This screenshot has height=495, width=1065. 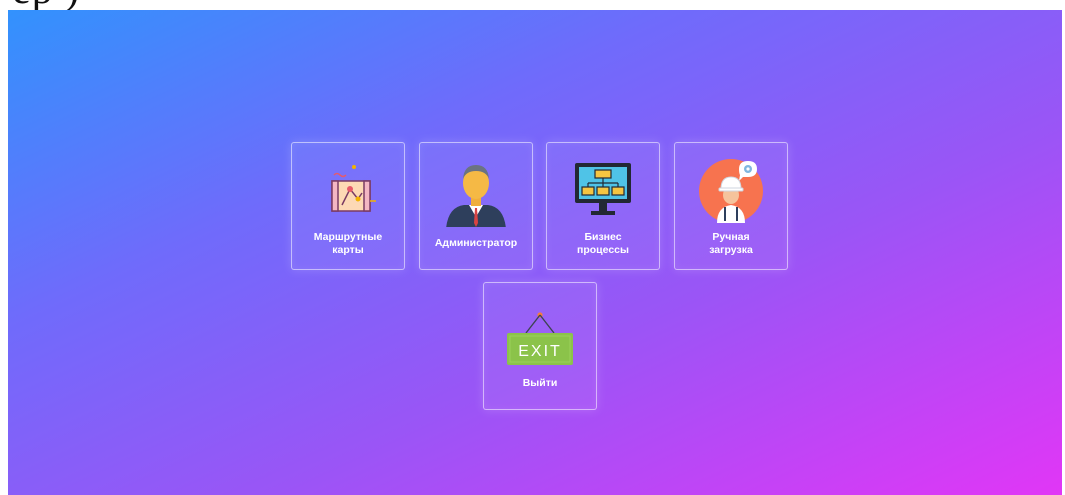 I want to click on route-maps-tile: Маршрутные карты, so click(x=348, y=206).